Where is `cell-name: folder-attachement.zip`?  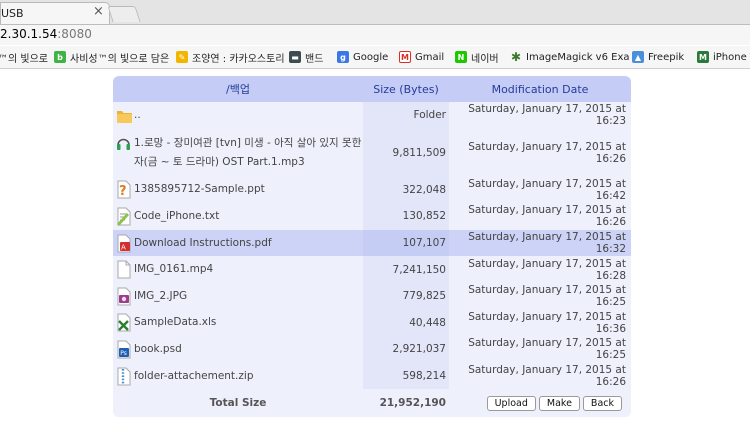
cell-name: folder-attachement.zip is located at coordinates (238, 376).